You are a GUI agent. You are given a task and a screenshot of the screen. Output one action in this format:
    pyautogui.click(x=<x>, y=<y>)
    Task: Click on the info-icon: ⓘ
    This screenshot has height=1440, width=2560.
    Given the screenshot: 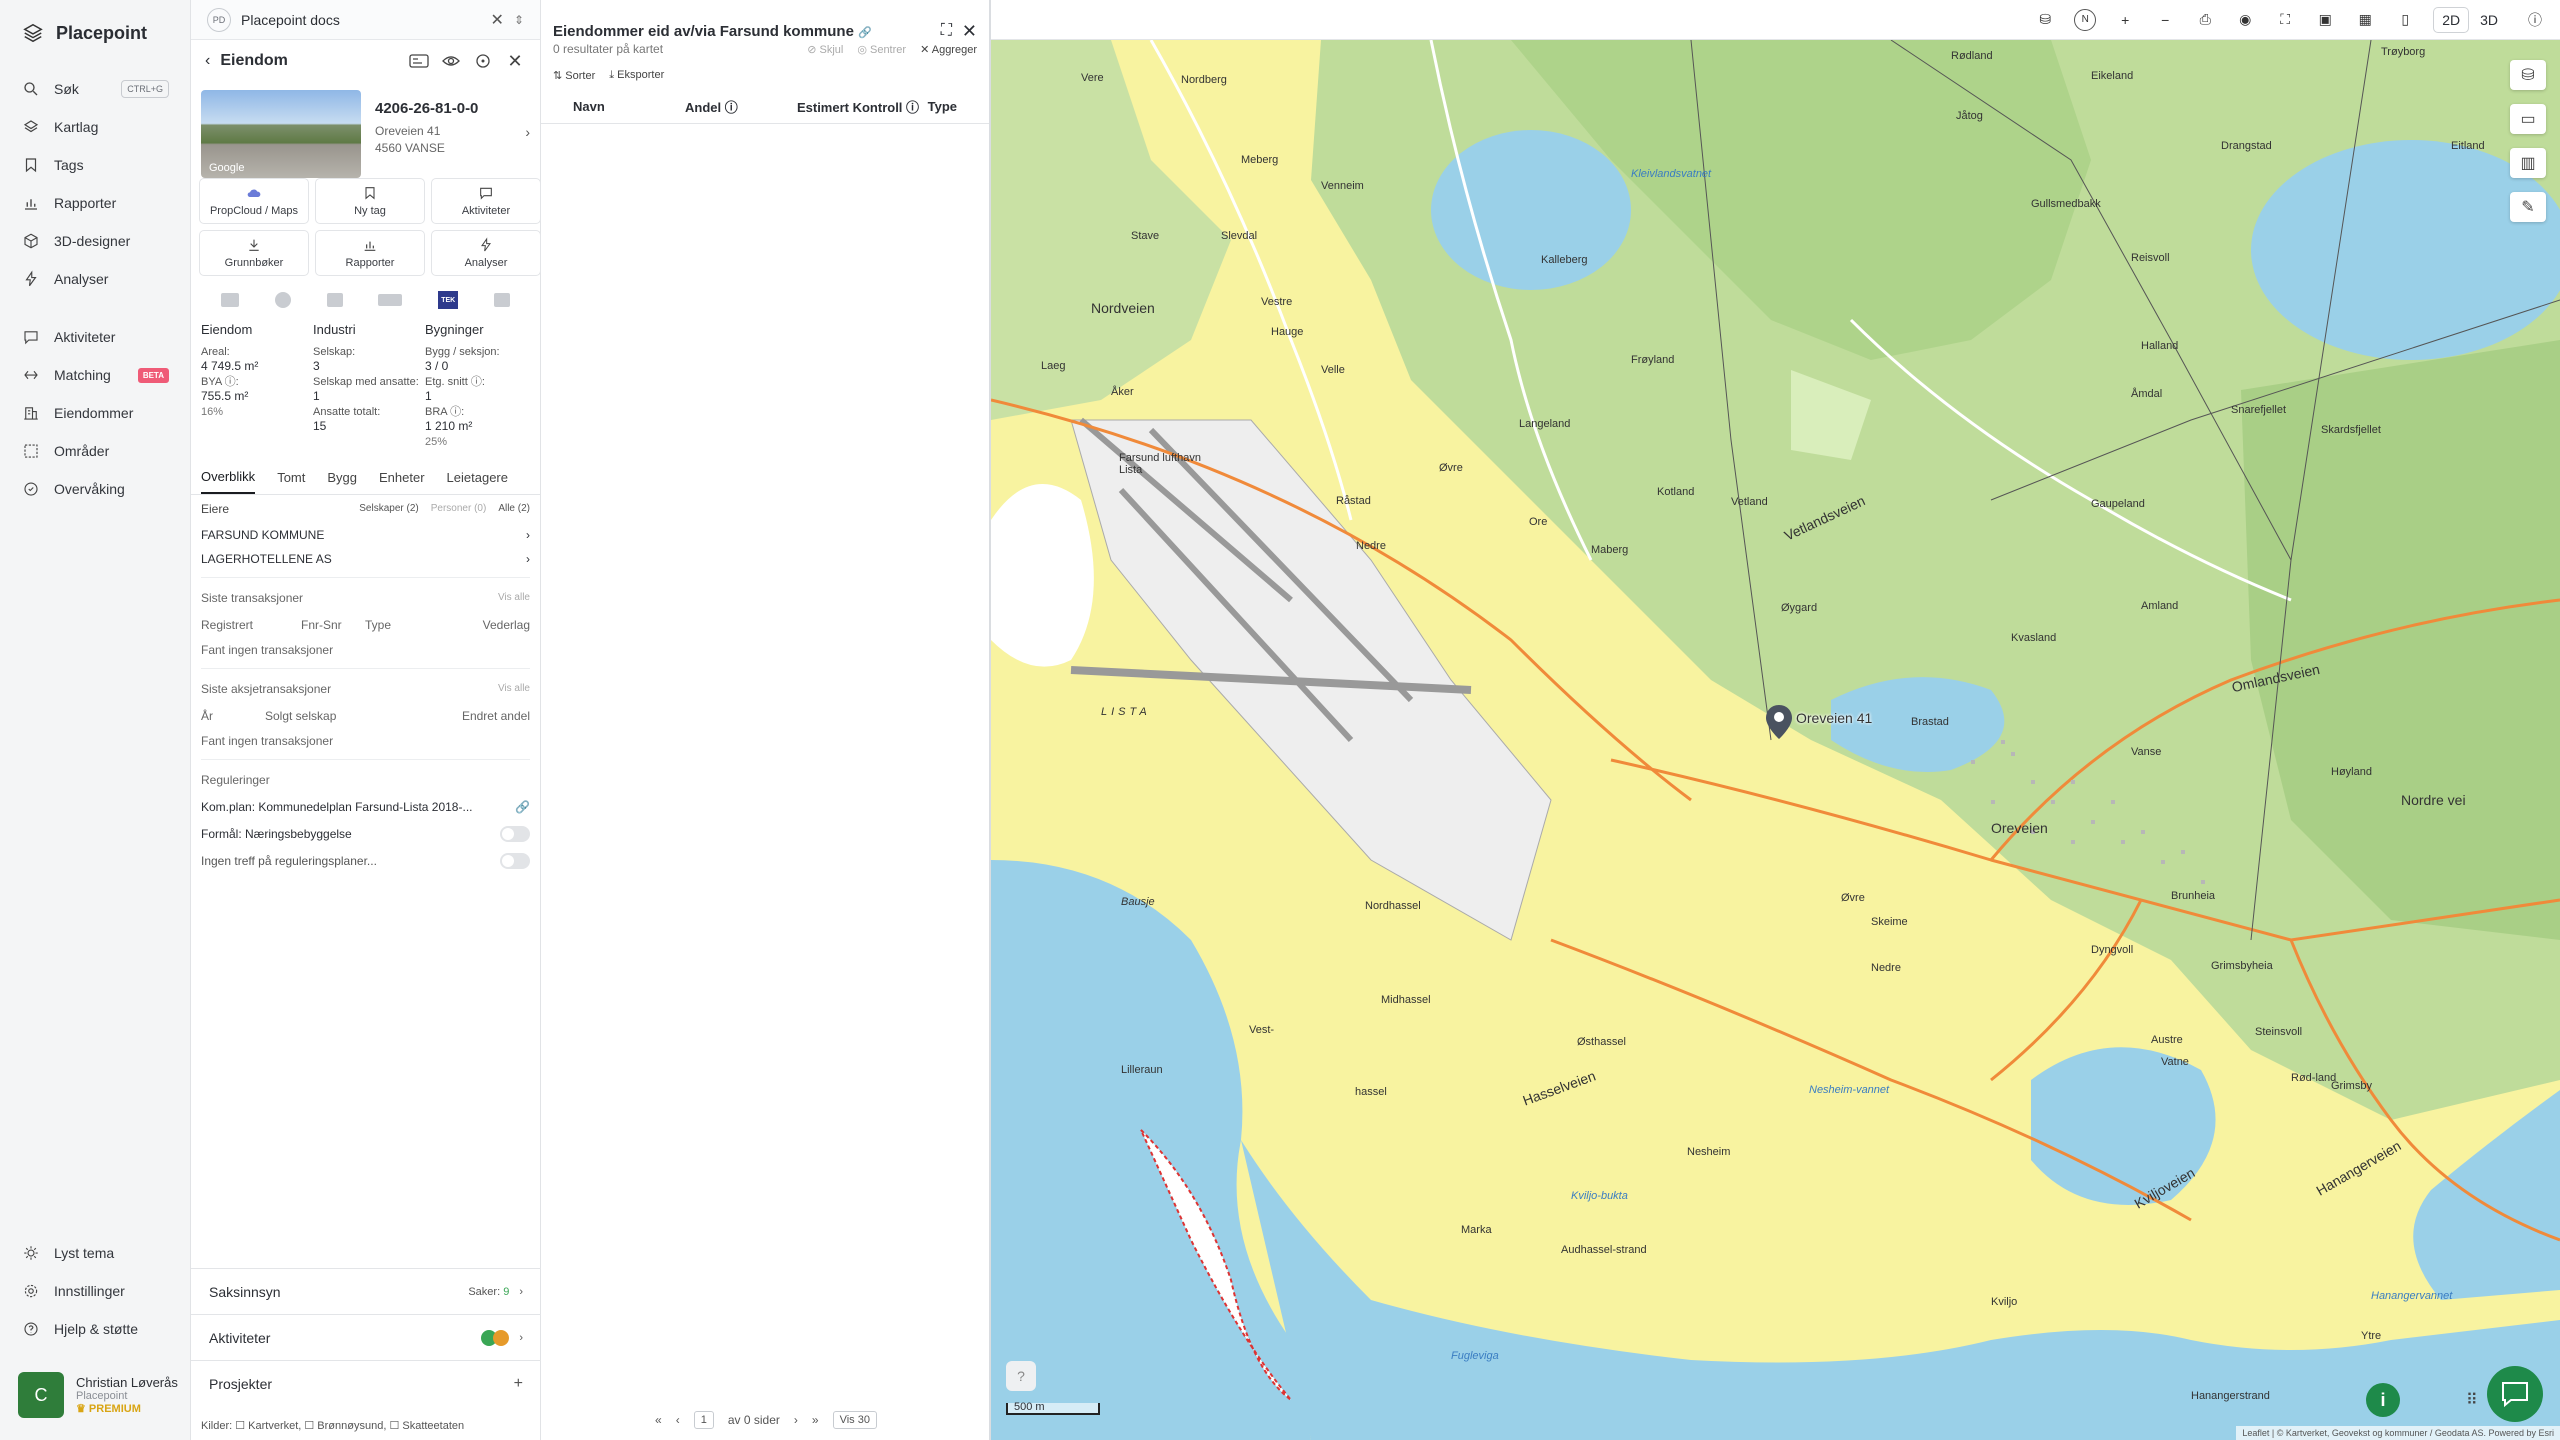 What is the action you would take?
    pyautogui.click(x=2535, y=20)
    